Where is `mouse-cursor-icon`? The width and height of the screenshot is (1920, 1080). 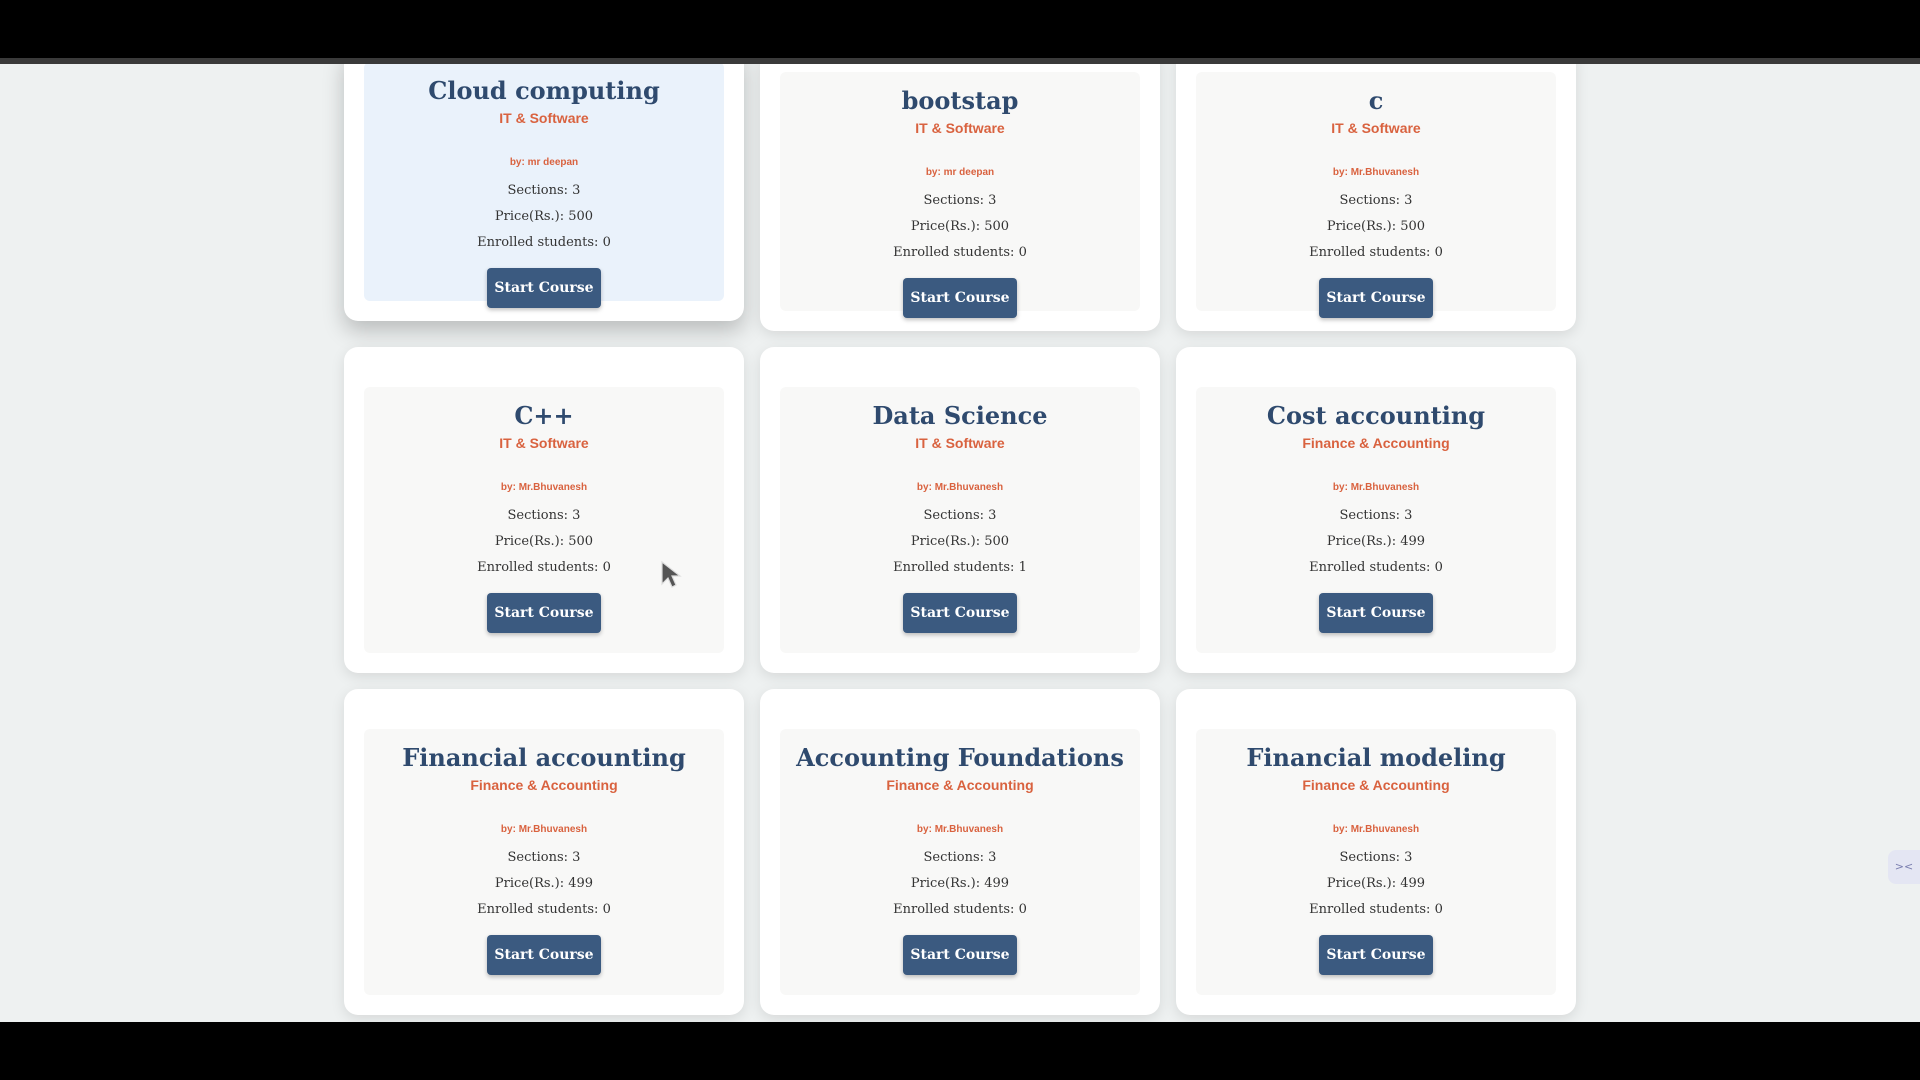 mouse-cursor-icon is located at coordinates (671, 574).